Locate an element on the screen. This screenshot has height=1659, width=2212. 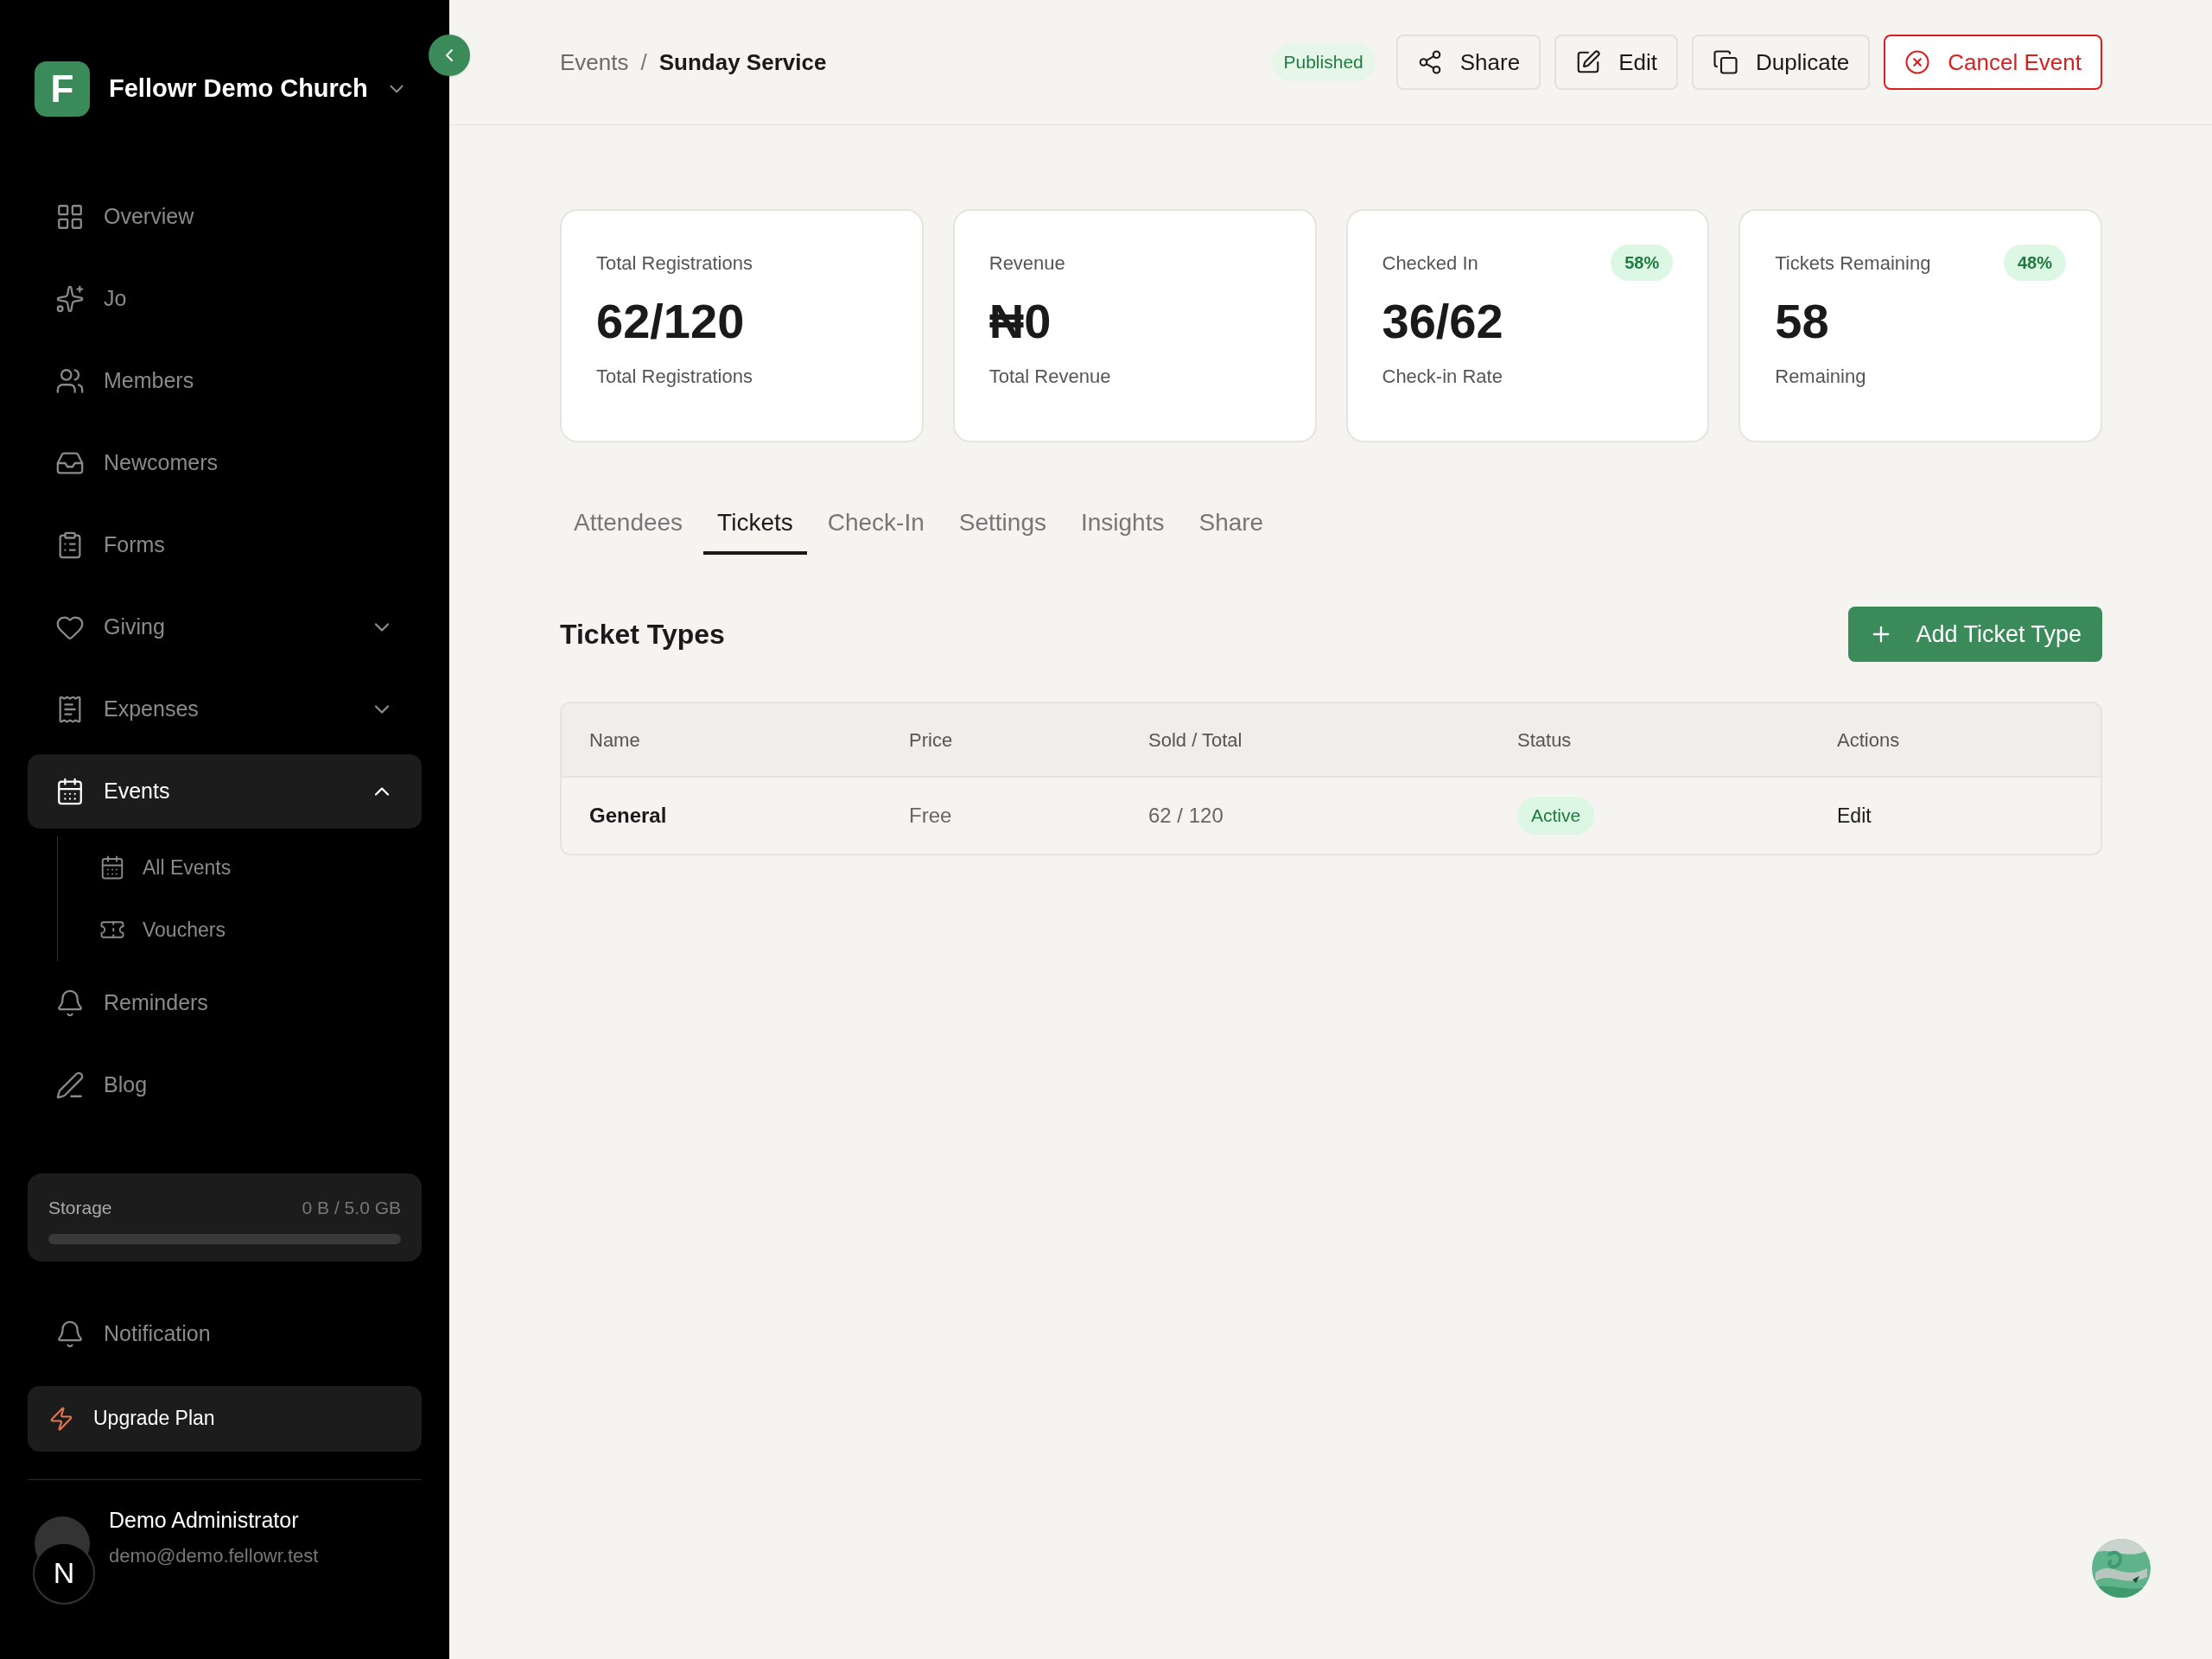
upgrade-button: Upgrade Plan is located at coordinates (225, 1418).